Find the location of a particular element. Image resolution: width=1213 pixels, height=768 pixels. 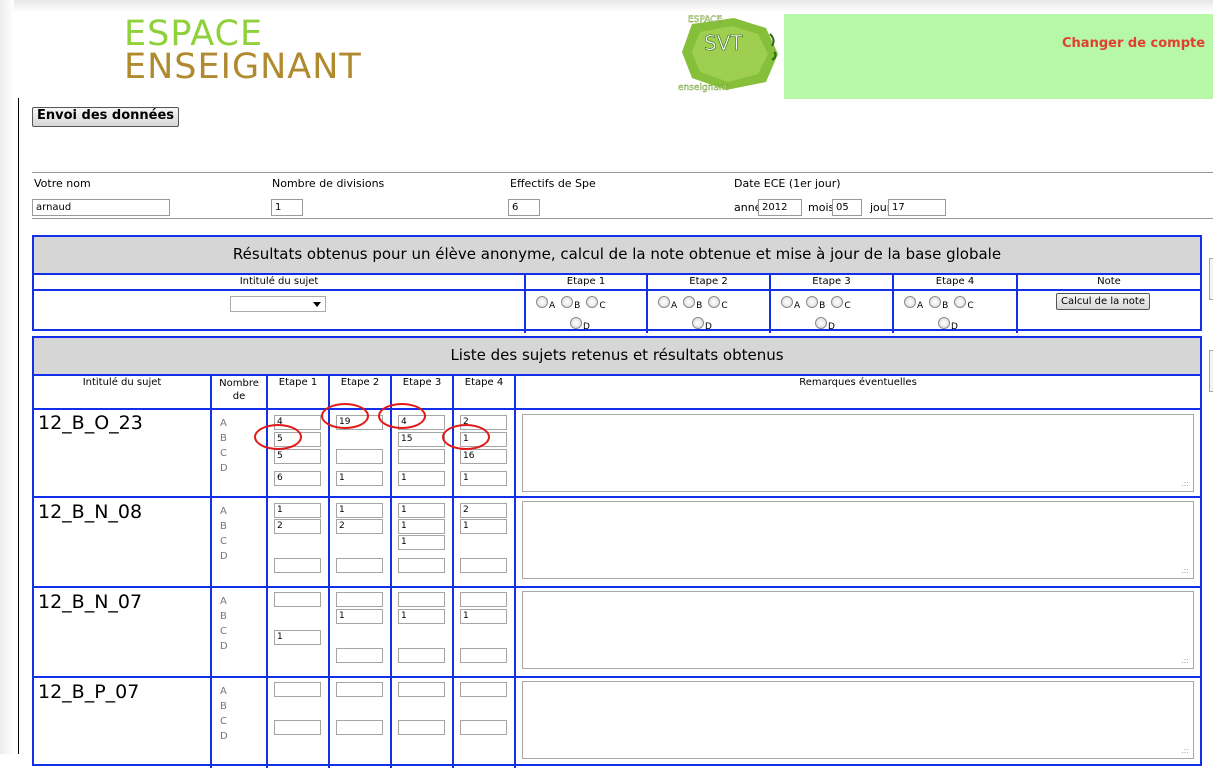

letter-c: C is located at coordinates (223, 631).